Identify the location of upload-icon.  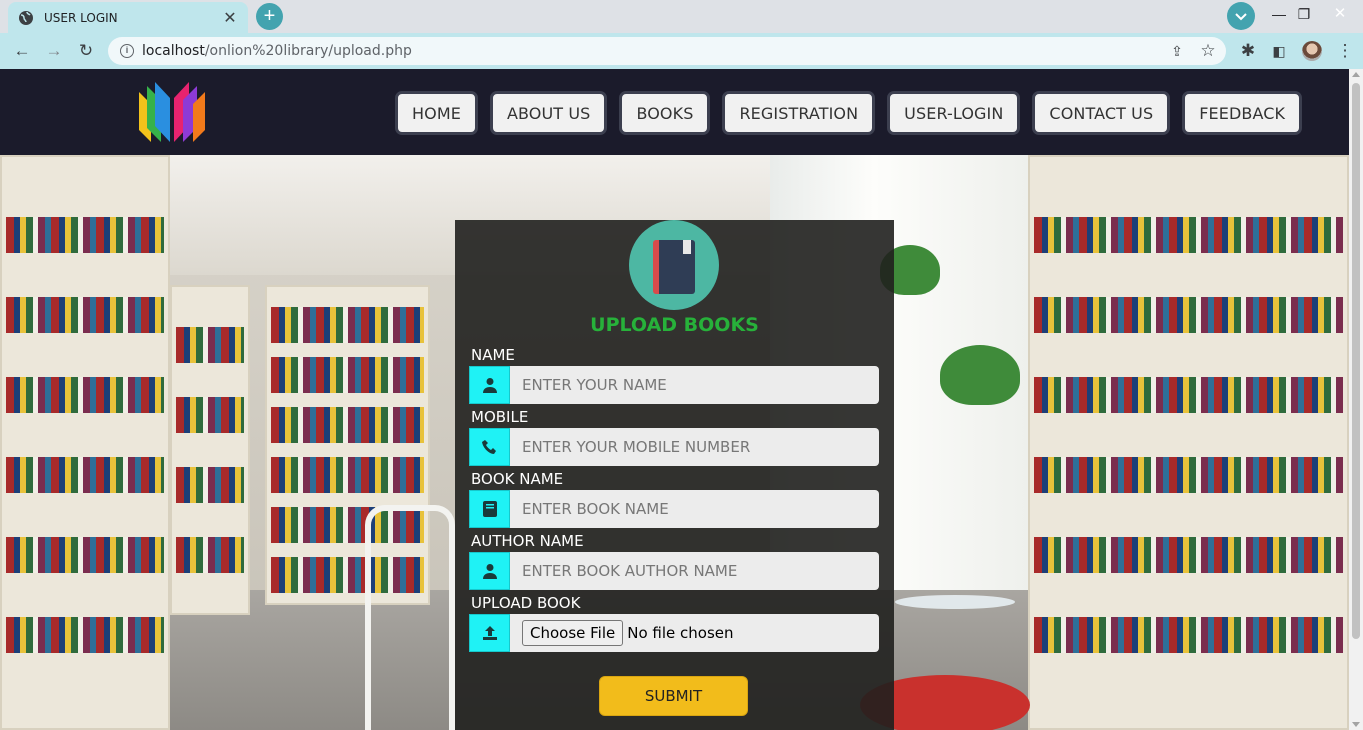
(489, 633).